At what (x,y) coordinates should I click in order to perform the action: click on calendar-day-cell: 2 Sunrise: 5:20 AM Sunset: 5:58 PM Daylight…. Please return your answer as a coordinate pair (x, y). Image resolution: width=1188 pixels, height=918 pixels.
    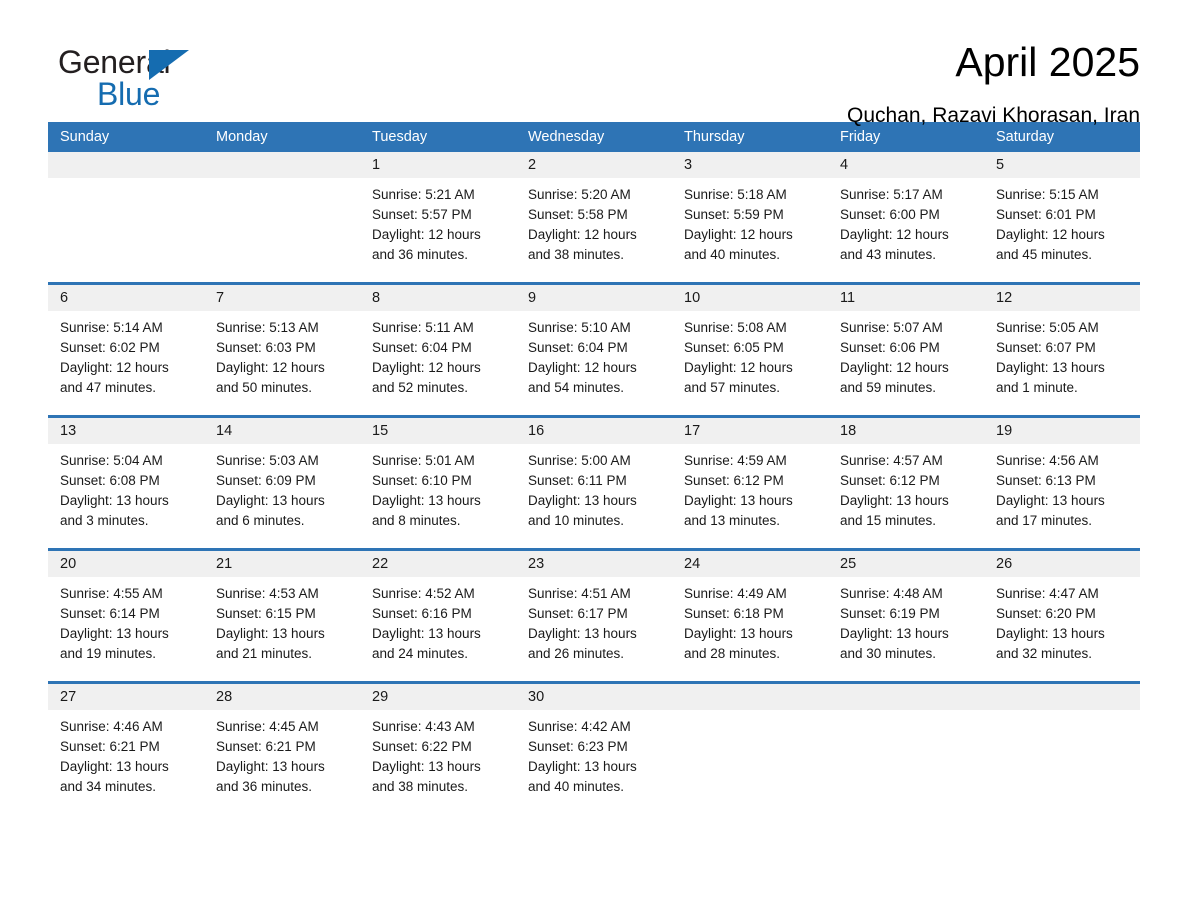
    Looking at the image, I should click on (594, 213).